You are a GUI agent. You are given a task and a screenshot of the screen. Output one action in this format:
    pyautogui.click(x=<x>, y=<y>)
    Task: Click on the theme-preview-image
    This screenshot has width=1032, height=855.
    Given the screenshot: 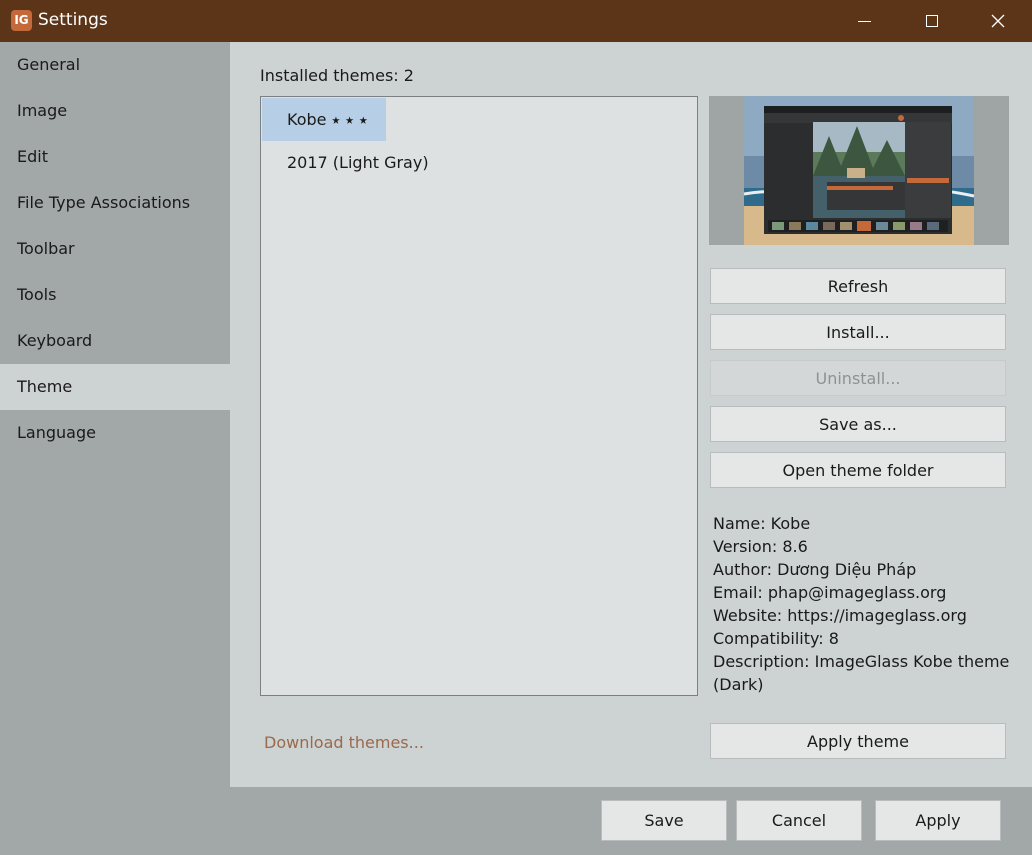 What is the action you would take?
    pyautogui.click(x=859, y=170)
    